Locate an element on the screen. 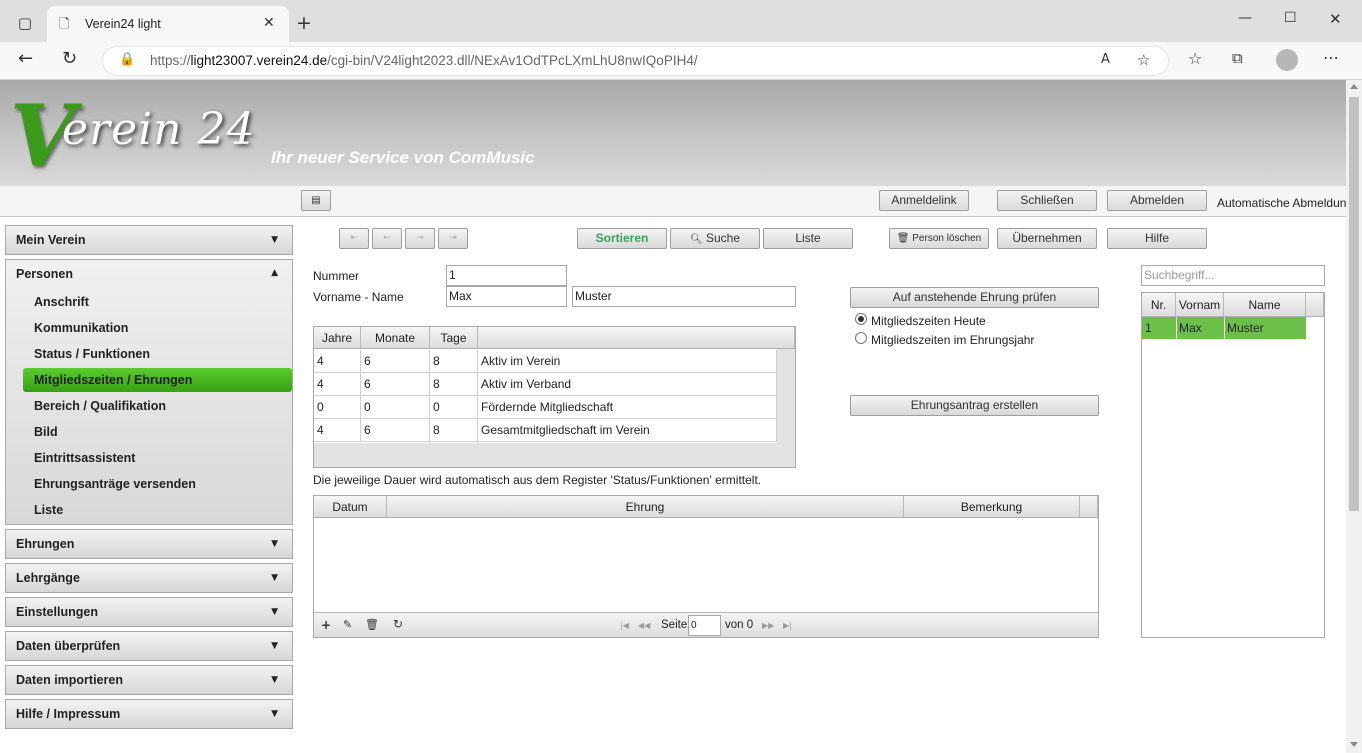  reload-icon: ↻ is located at coordinates (69, 58).